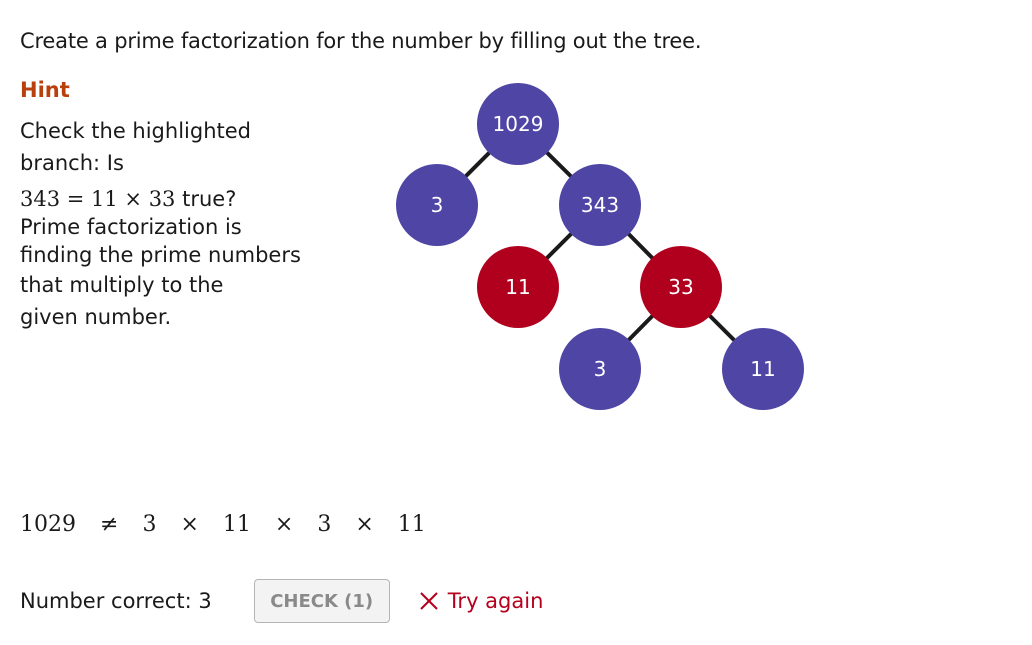  I want to click on footer: Number correct: 3 CHECK (1) Try again, so click(281, 601).